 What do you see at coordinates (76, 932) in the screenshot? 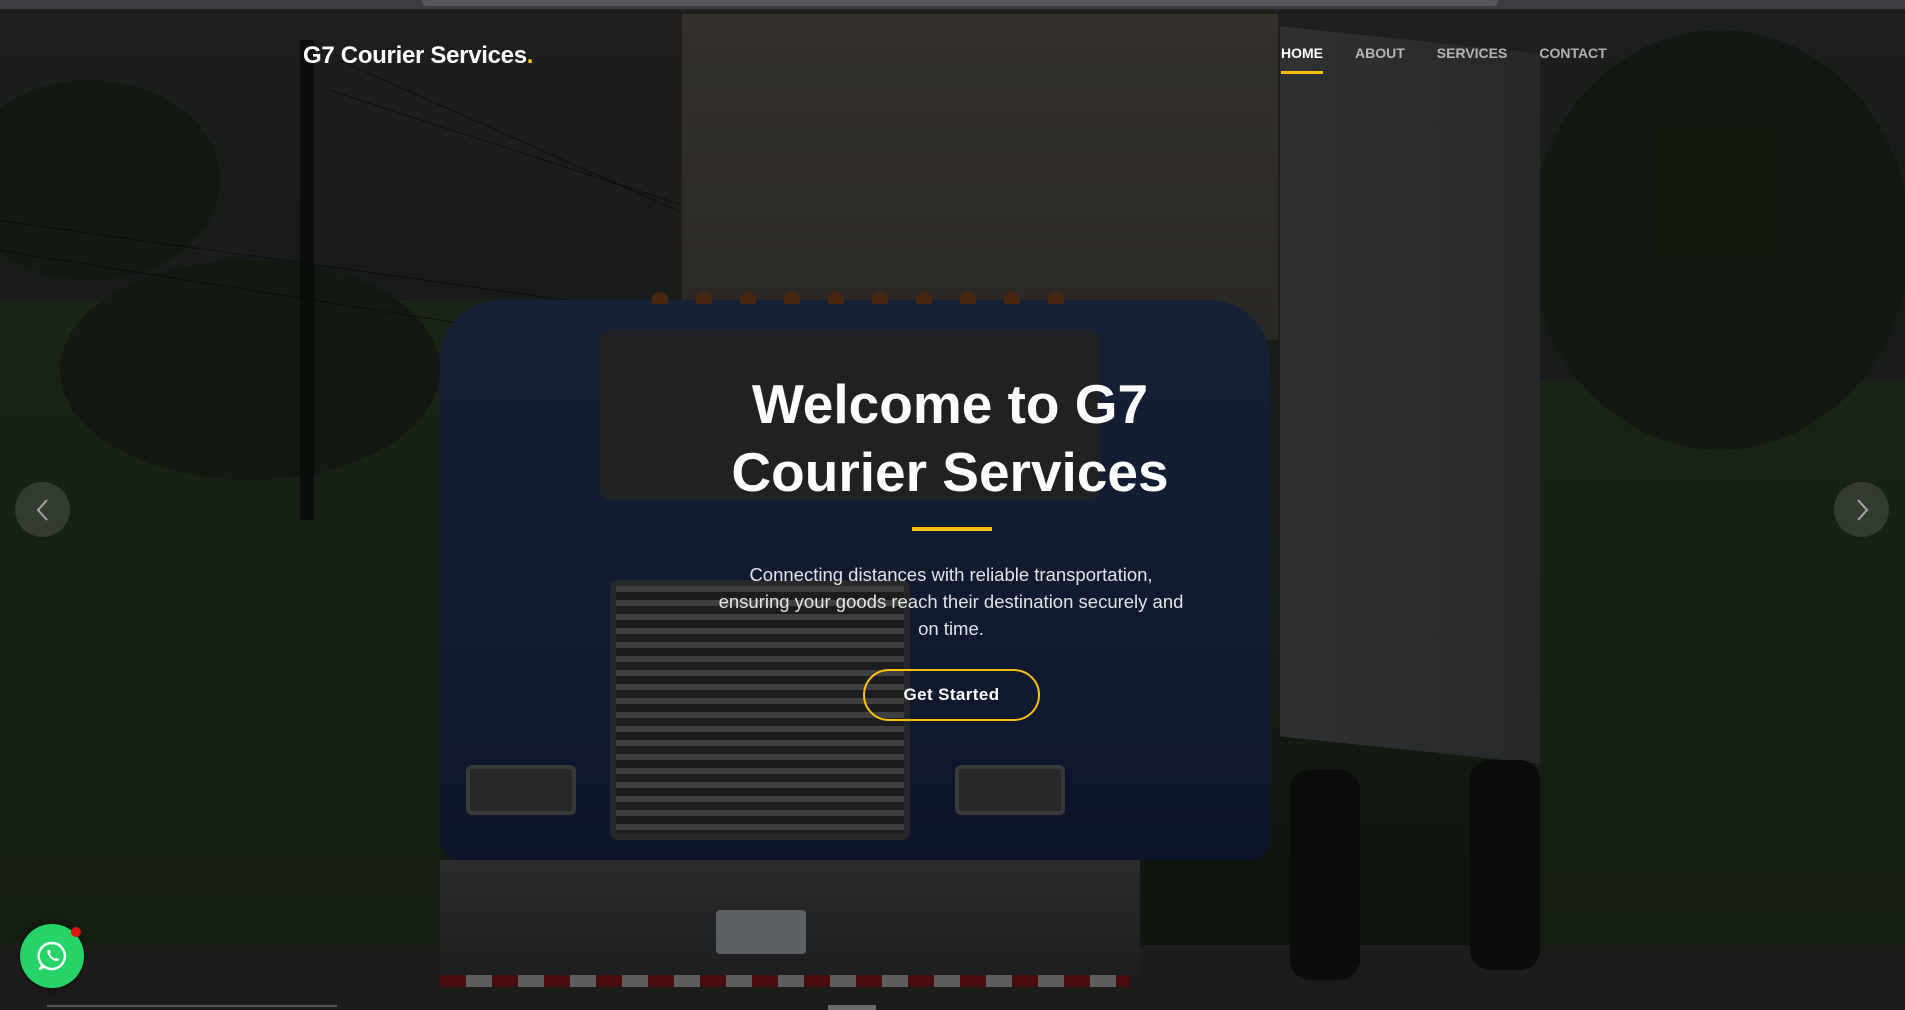
I see `notification-dot` at bounding box center [76, 932].